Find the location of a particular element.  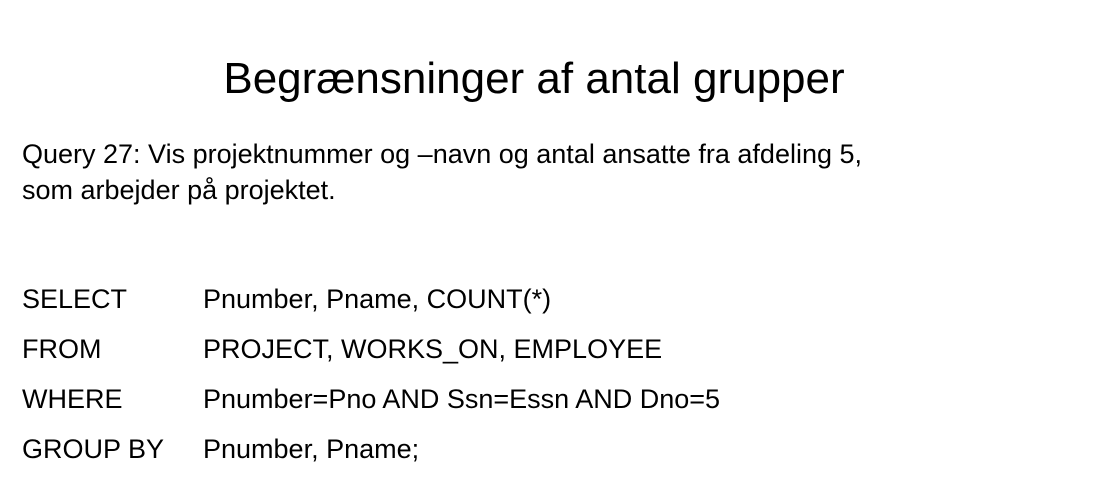

sql-from-row: FROM PROJECT, WORKS_ON, EMPLOYEE is located at coordinates (371, 349).